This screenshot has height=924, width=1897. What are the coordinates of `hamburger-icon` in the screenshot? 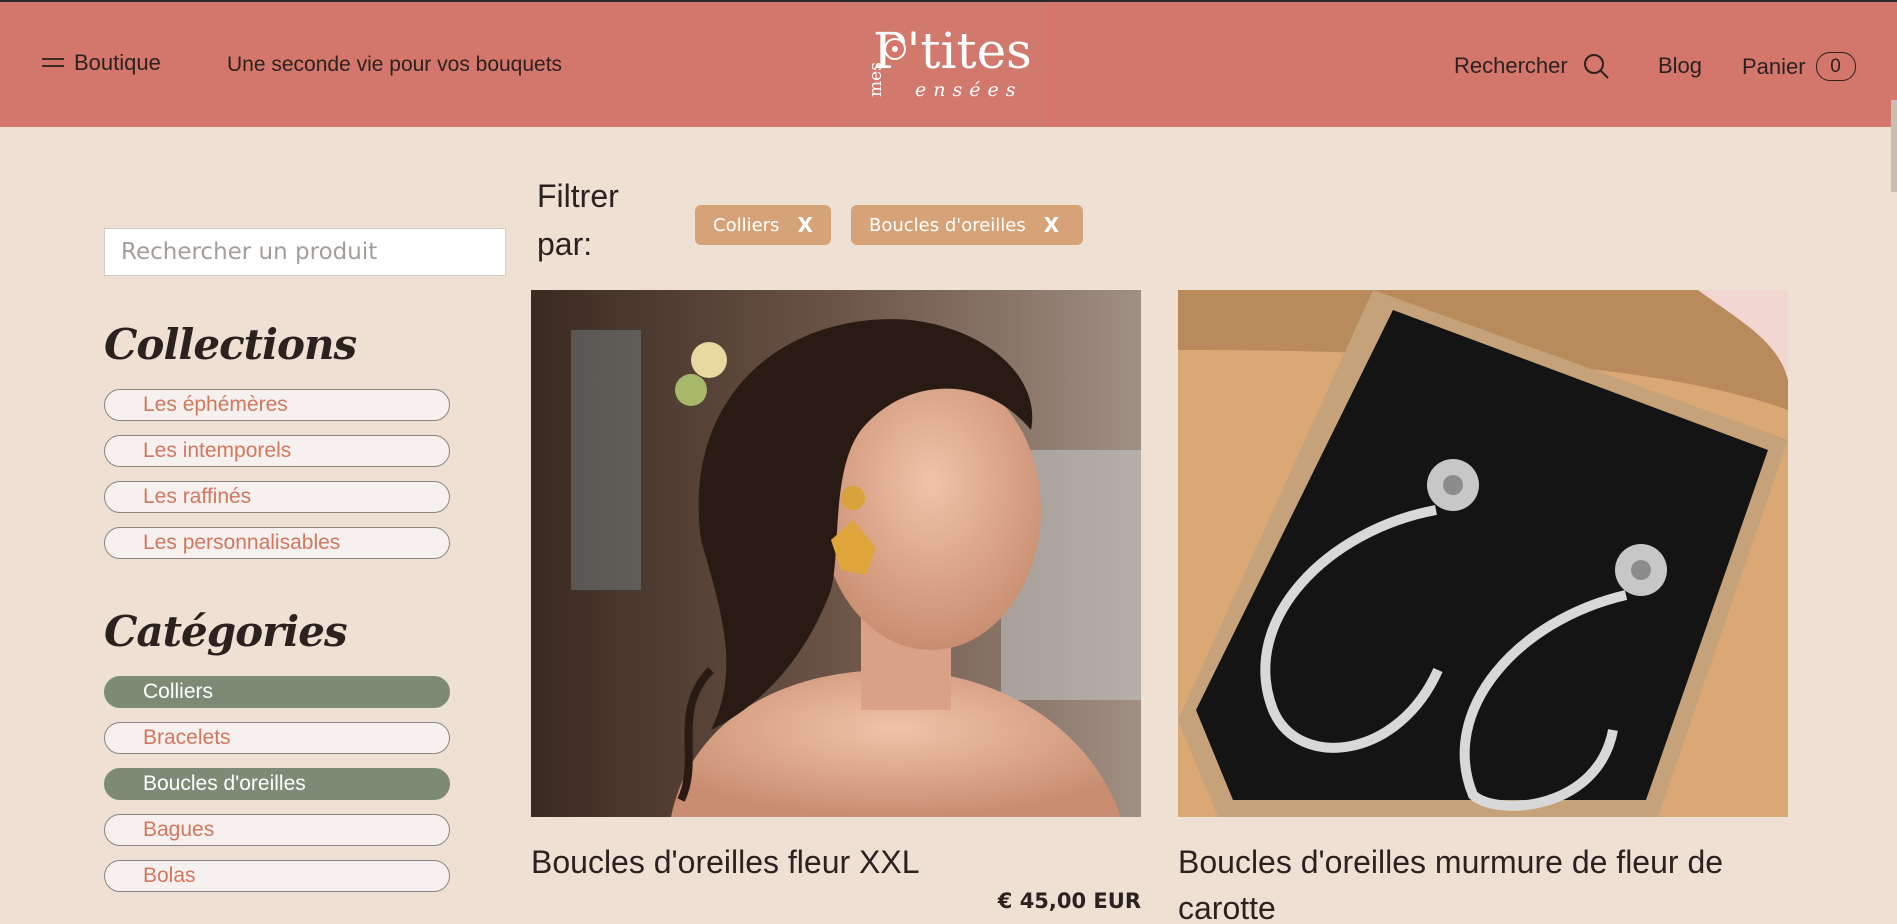 It's located at (53, 63).